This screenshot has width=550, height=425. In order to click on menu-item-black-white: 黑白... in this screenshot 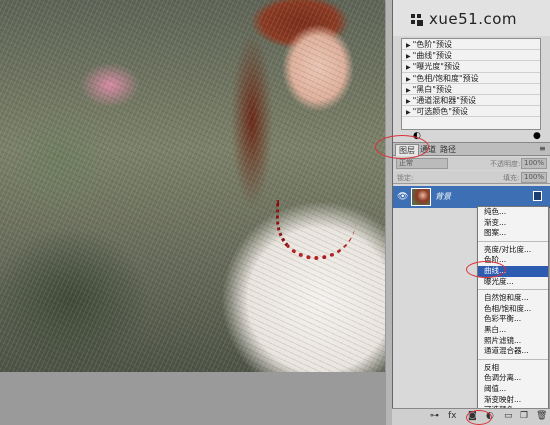, I will do `click(513, 330)`.